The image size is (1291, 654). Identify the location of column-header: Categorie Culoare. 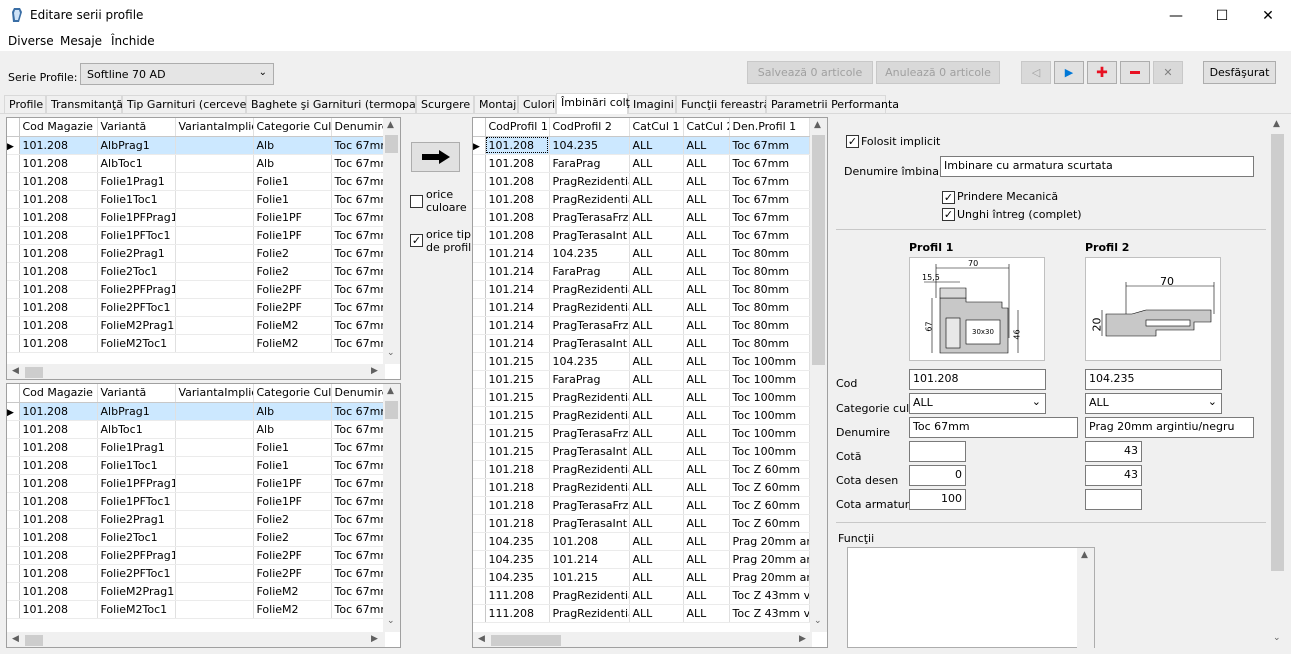
(292, 127).